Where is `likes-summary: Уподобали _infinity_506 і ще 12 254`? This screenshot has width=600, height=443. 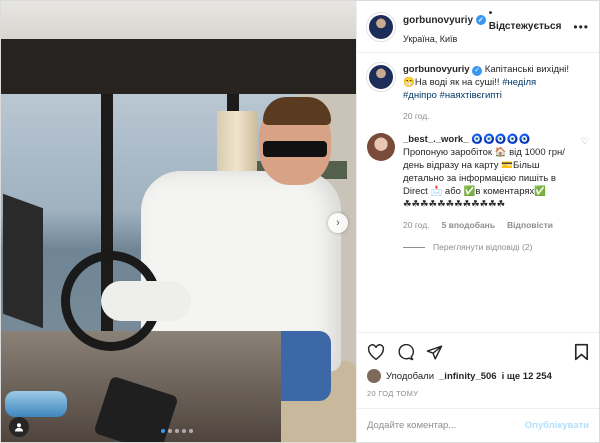
likes-summary: Уподобали _infinity_506 і ще 12 254 is located at coordinates (478, 376).